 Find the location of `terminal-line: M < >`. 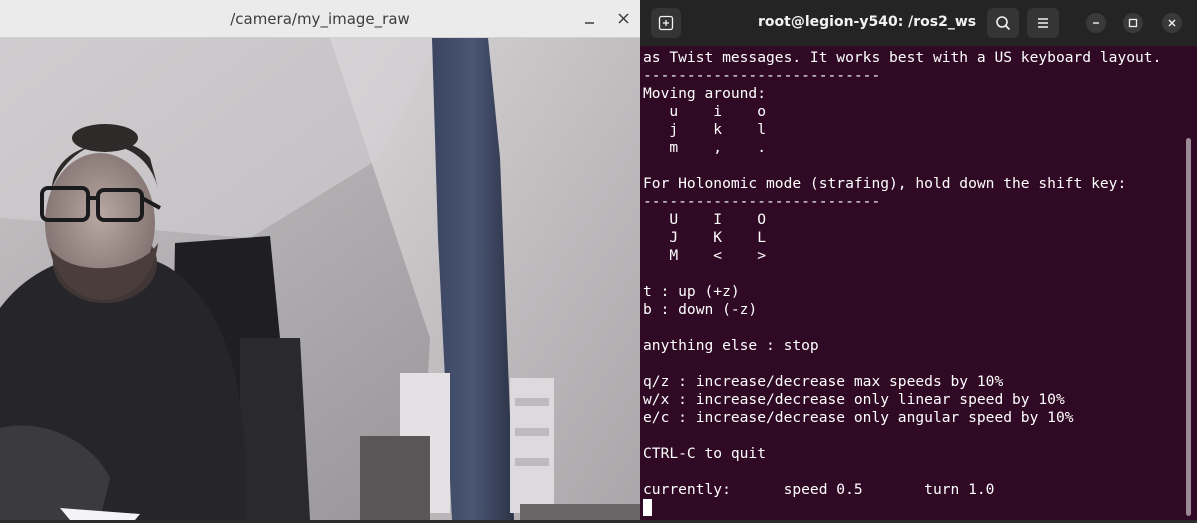

terminal-line: M < > is located at coordinates (705, 255).